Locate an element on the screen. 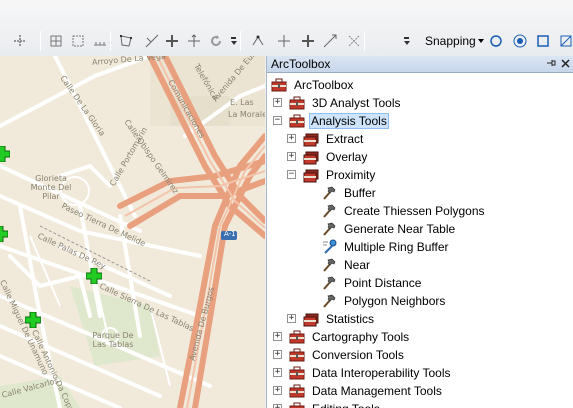 Image resolution: width=573 pixels, height=408 pixels. tree-item: Multiple Ring Buffer is located at coordinates (386, 247).